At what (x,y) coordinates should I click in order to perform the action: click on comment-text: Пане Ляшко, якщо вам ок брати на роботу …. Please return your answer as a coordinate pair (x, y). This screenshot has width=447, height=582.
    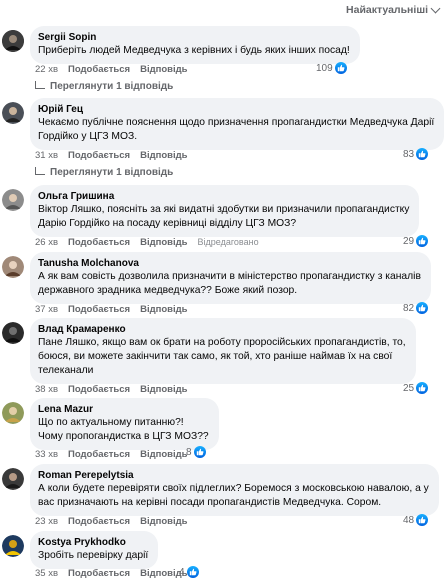
    Looking at the image, I should click on (222, 356).